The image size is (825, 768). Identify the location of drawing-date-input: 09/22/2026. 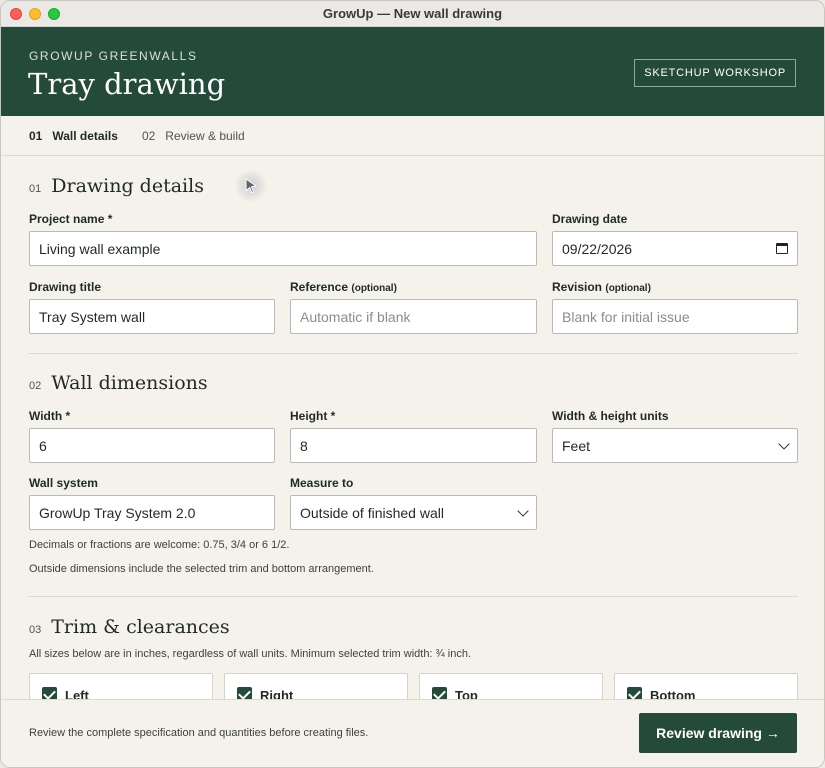
(675, 248).